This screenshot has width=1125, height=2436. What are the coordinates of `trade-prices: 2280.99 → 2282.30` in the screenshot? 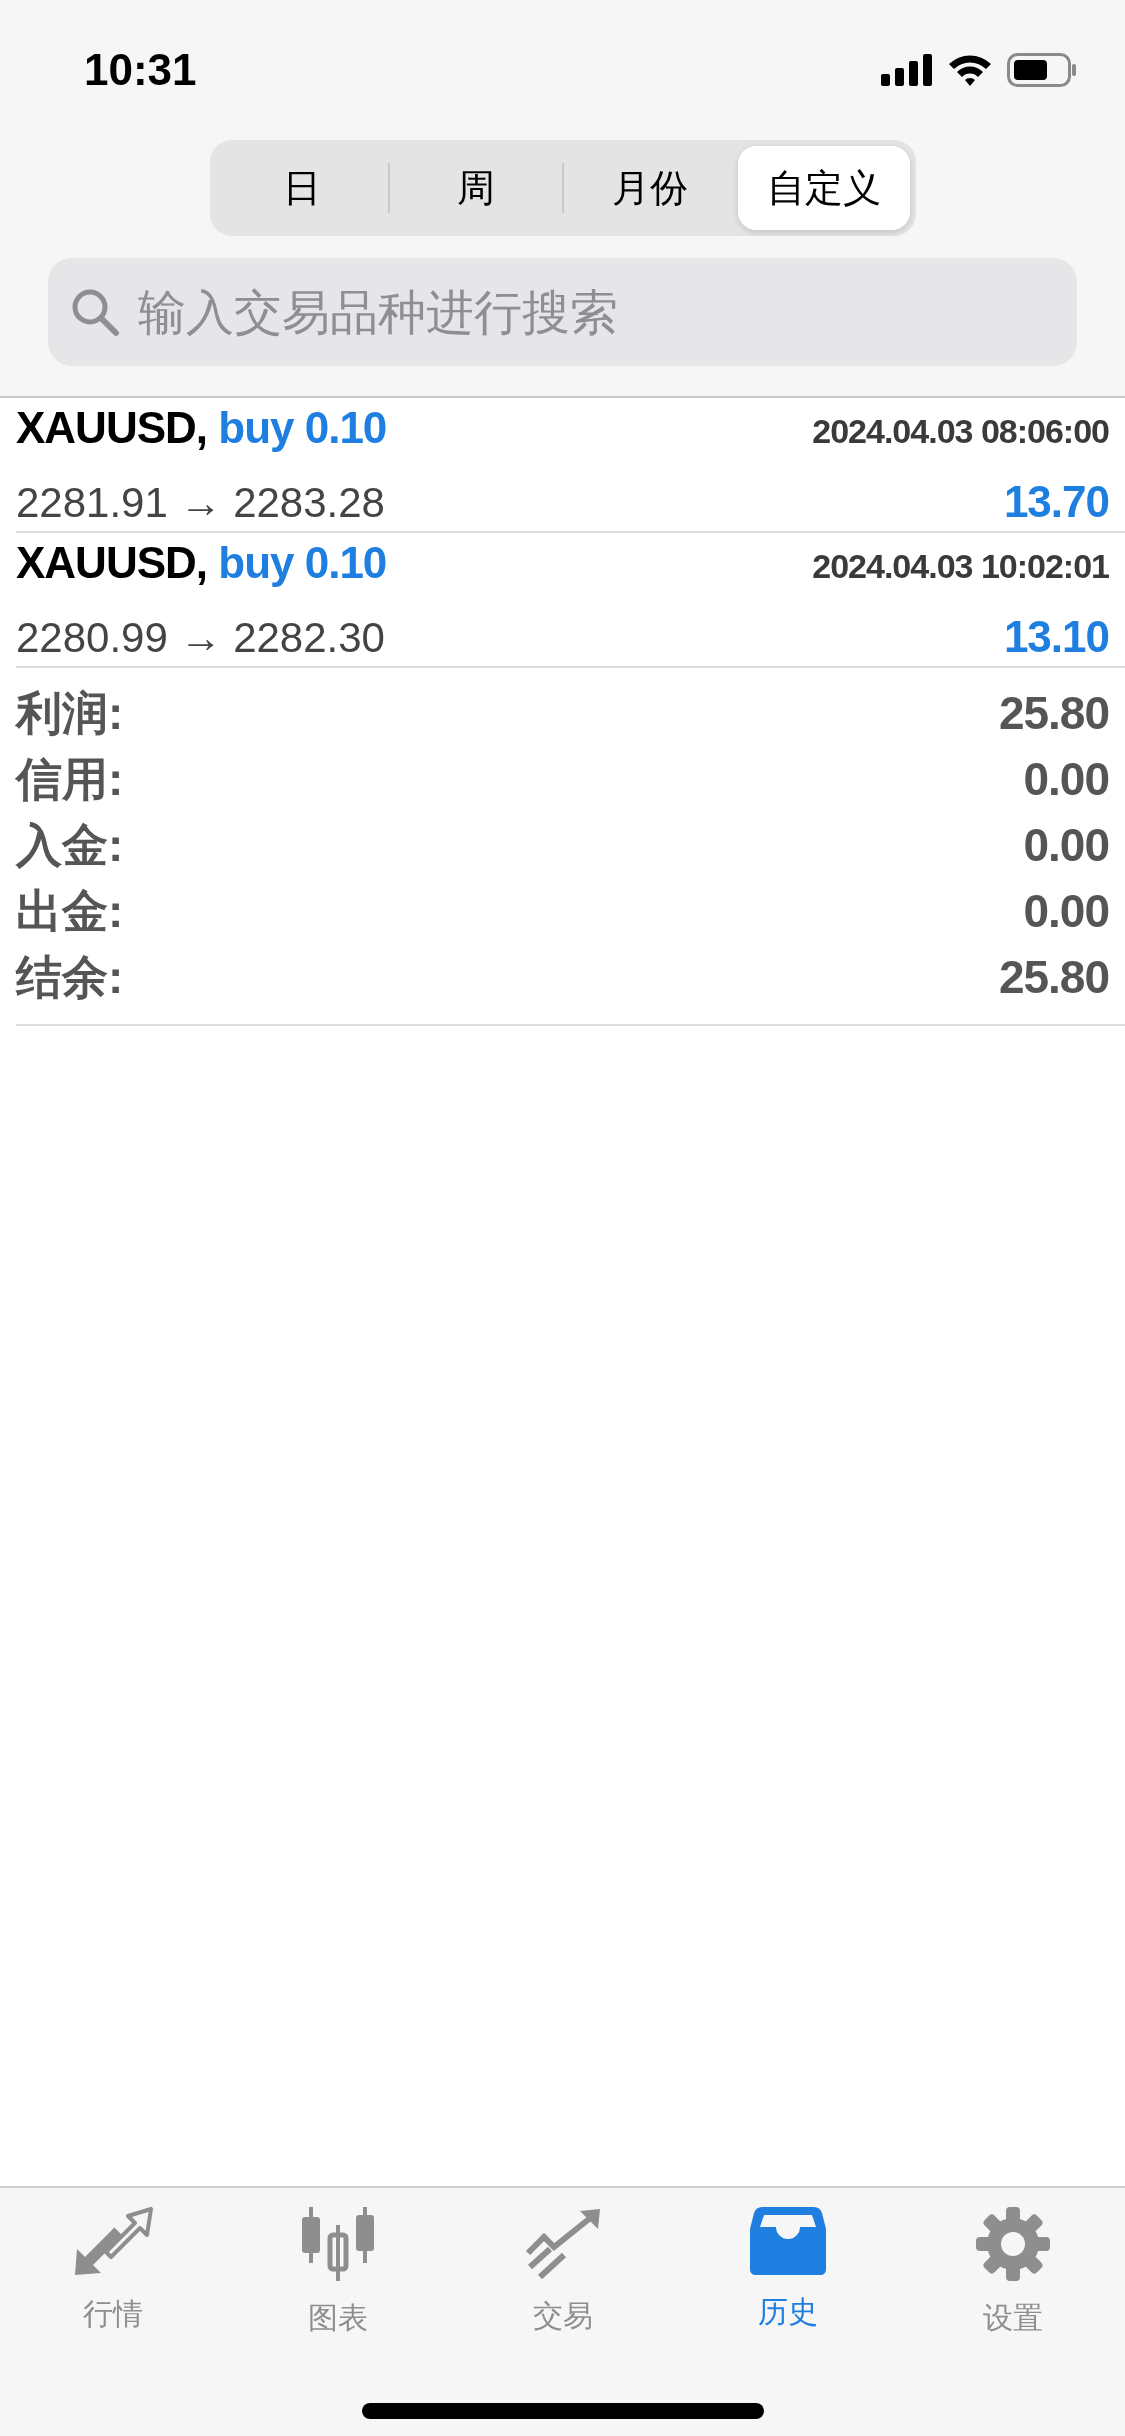 It's located at (200, 637).